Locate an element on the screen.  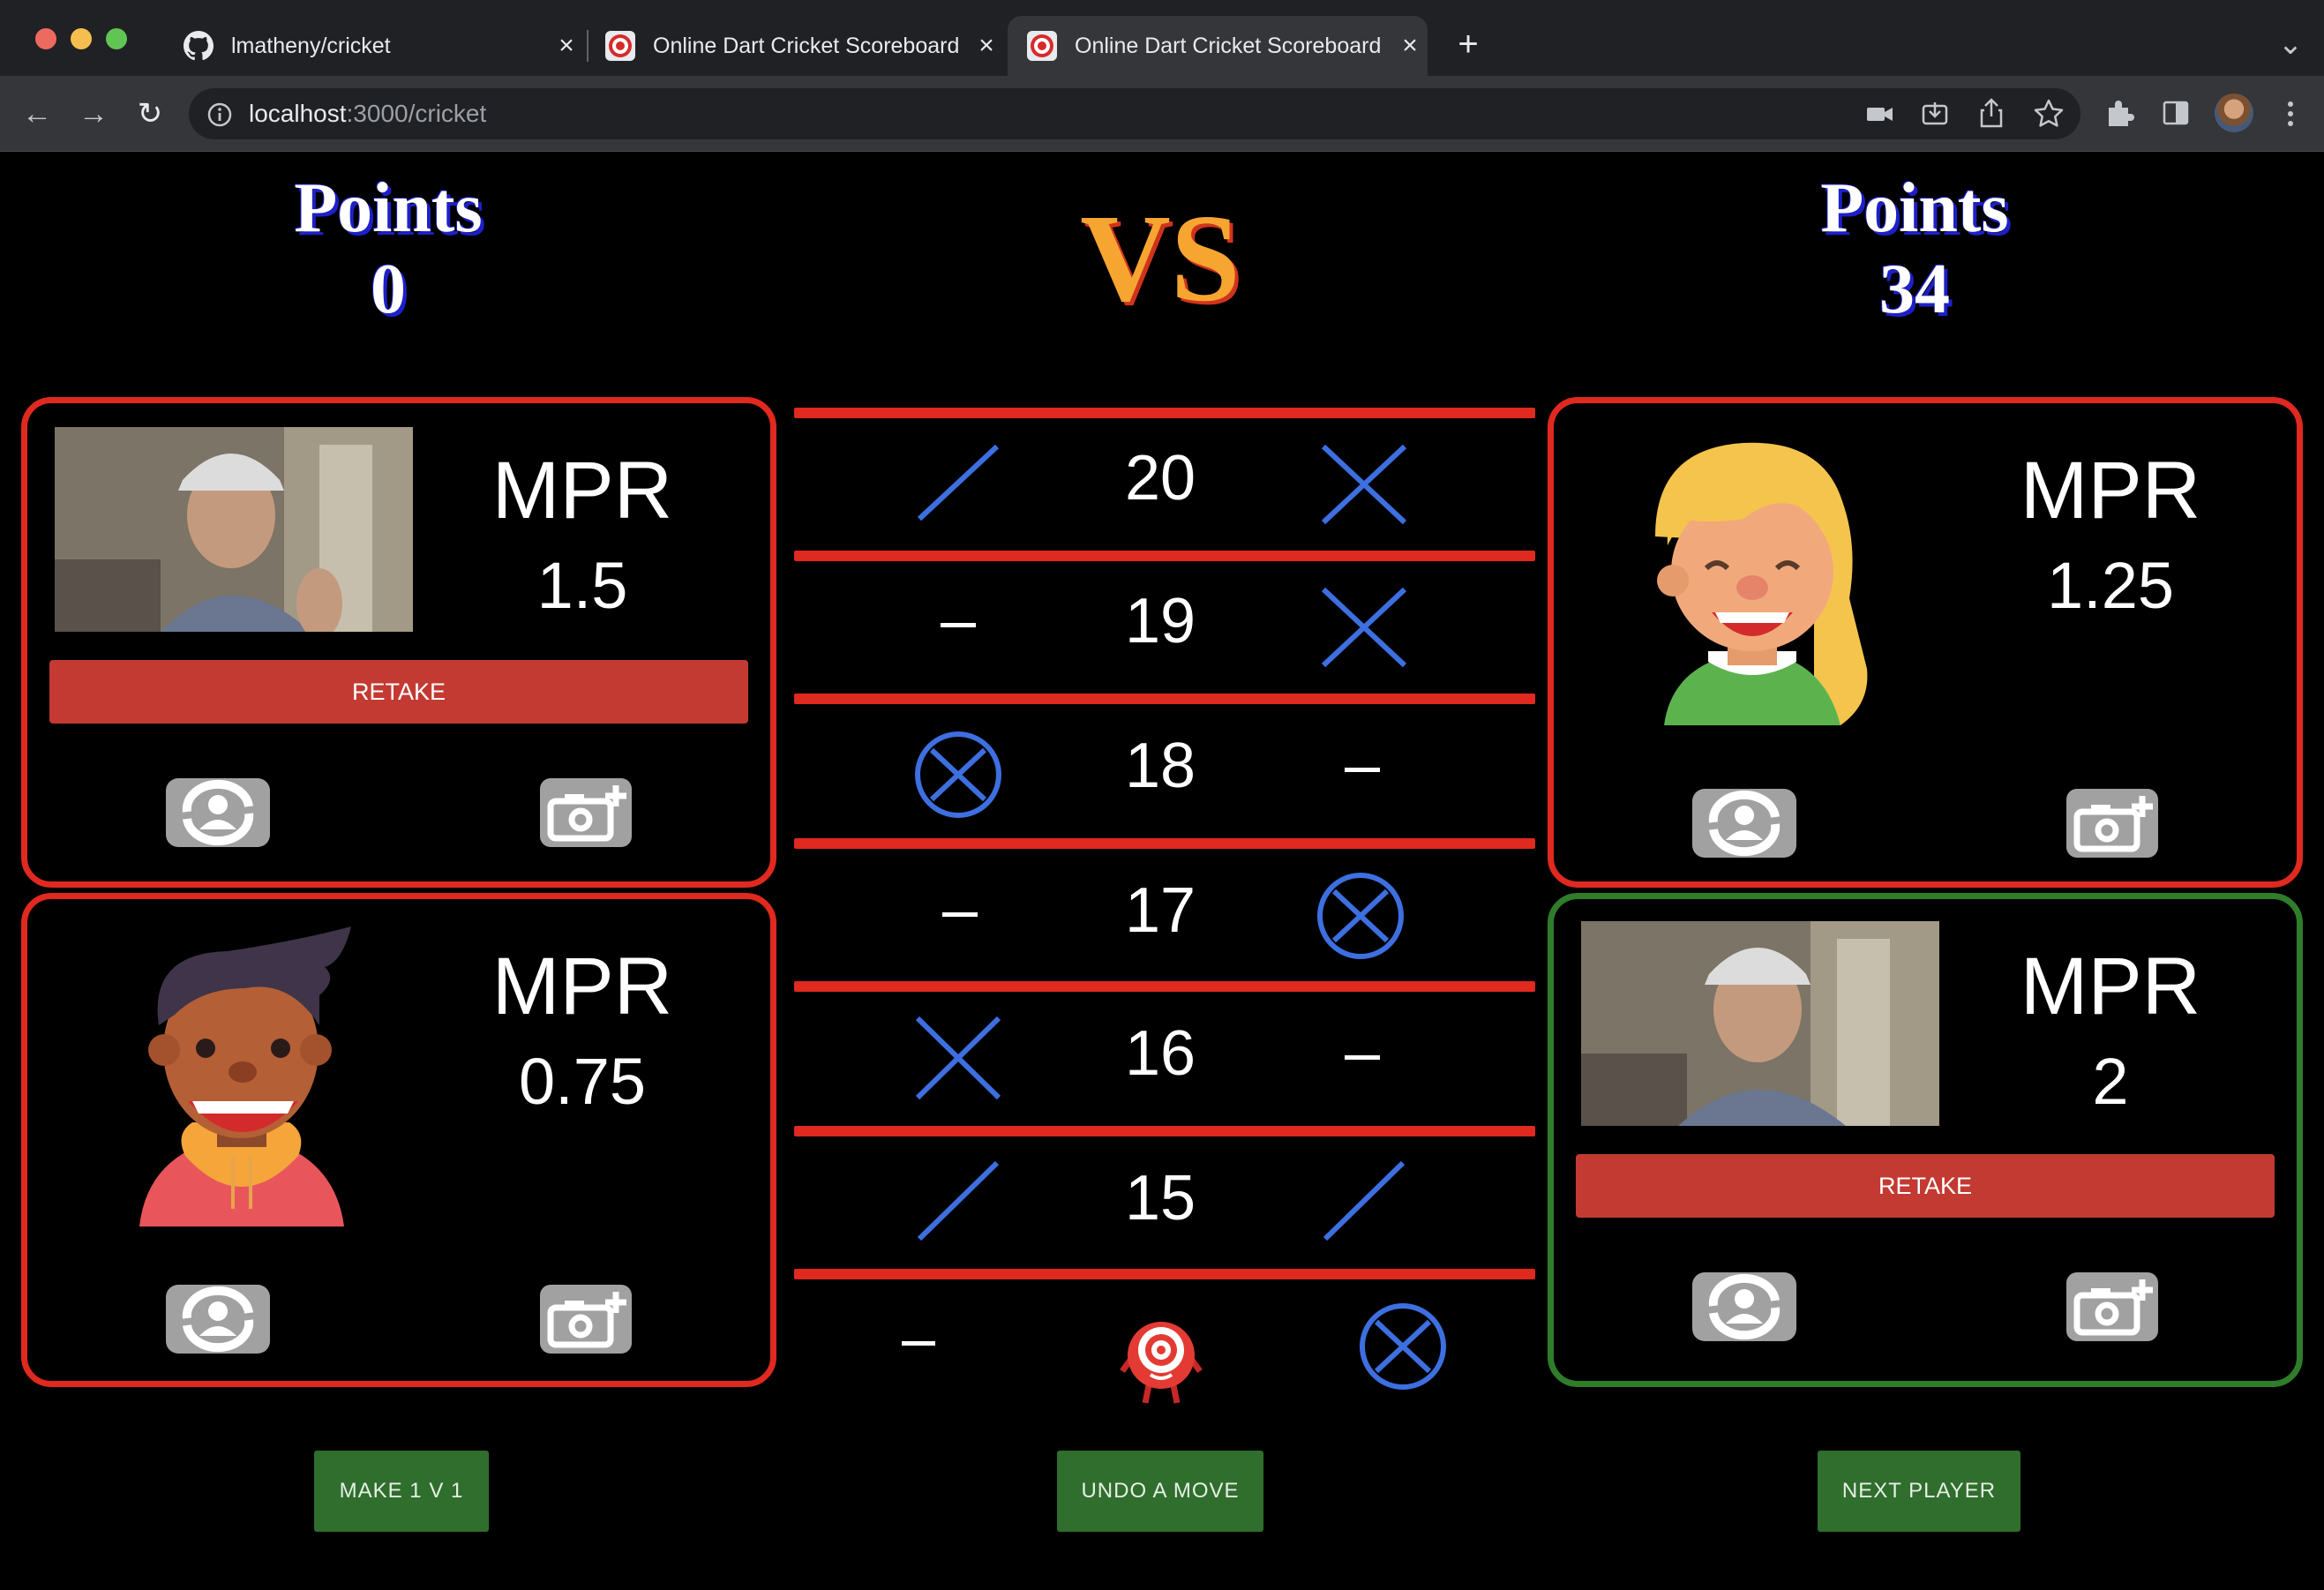
score-number-16: 16 is located at coordinates (1160, 1053).